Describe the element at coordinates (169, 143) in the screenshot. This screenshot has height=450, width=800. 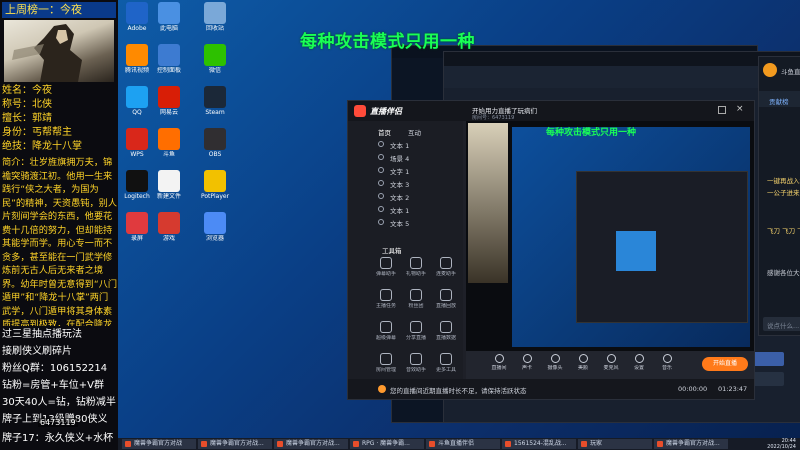
I see `desktop-icon: 斗鱼` at that location.